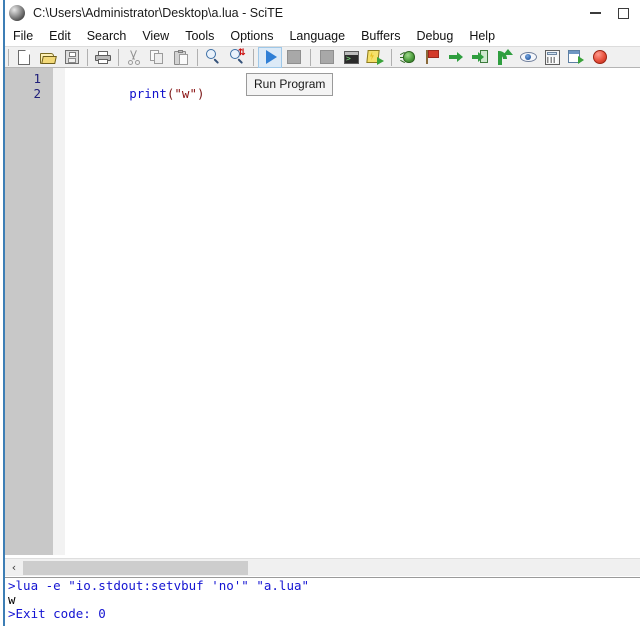 The image size is (640, 626). What do you see at coordinates (59, 311) in the screenshot?
I see `fold-margin` at bounding box center [59, 311].